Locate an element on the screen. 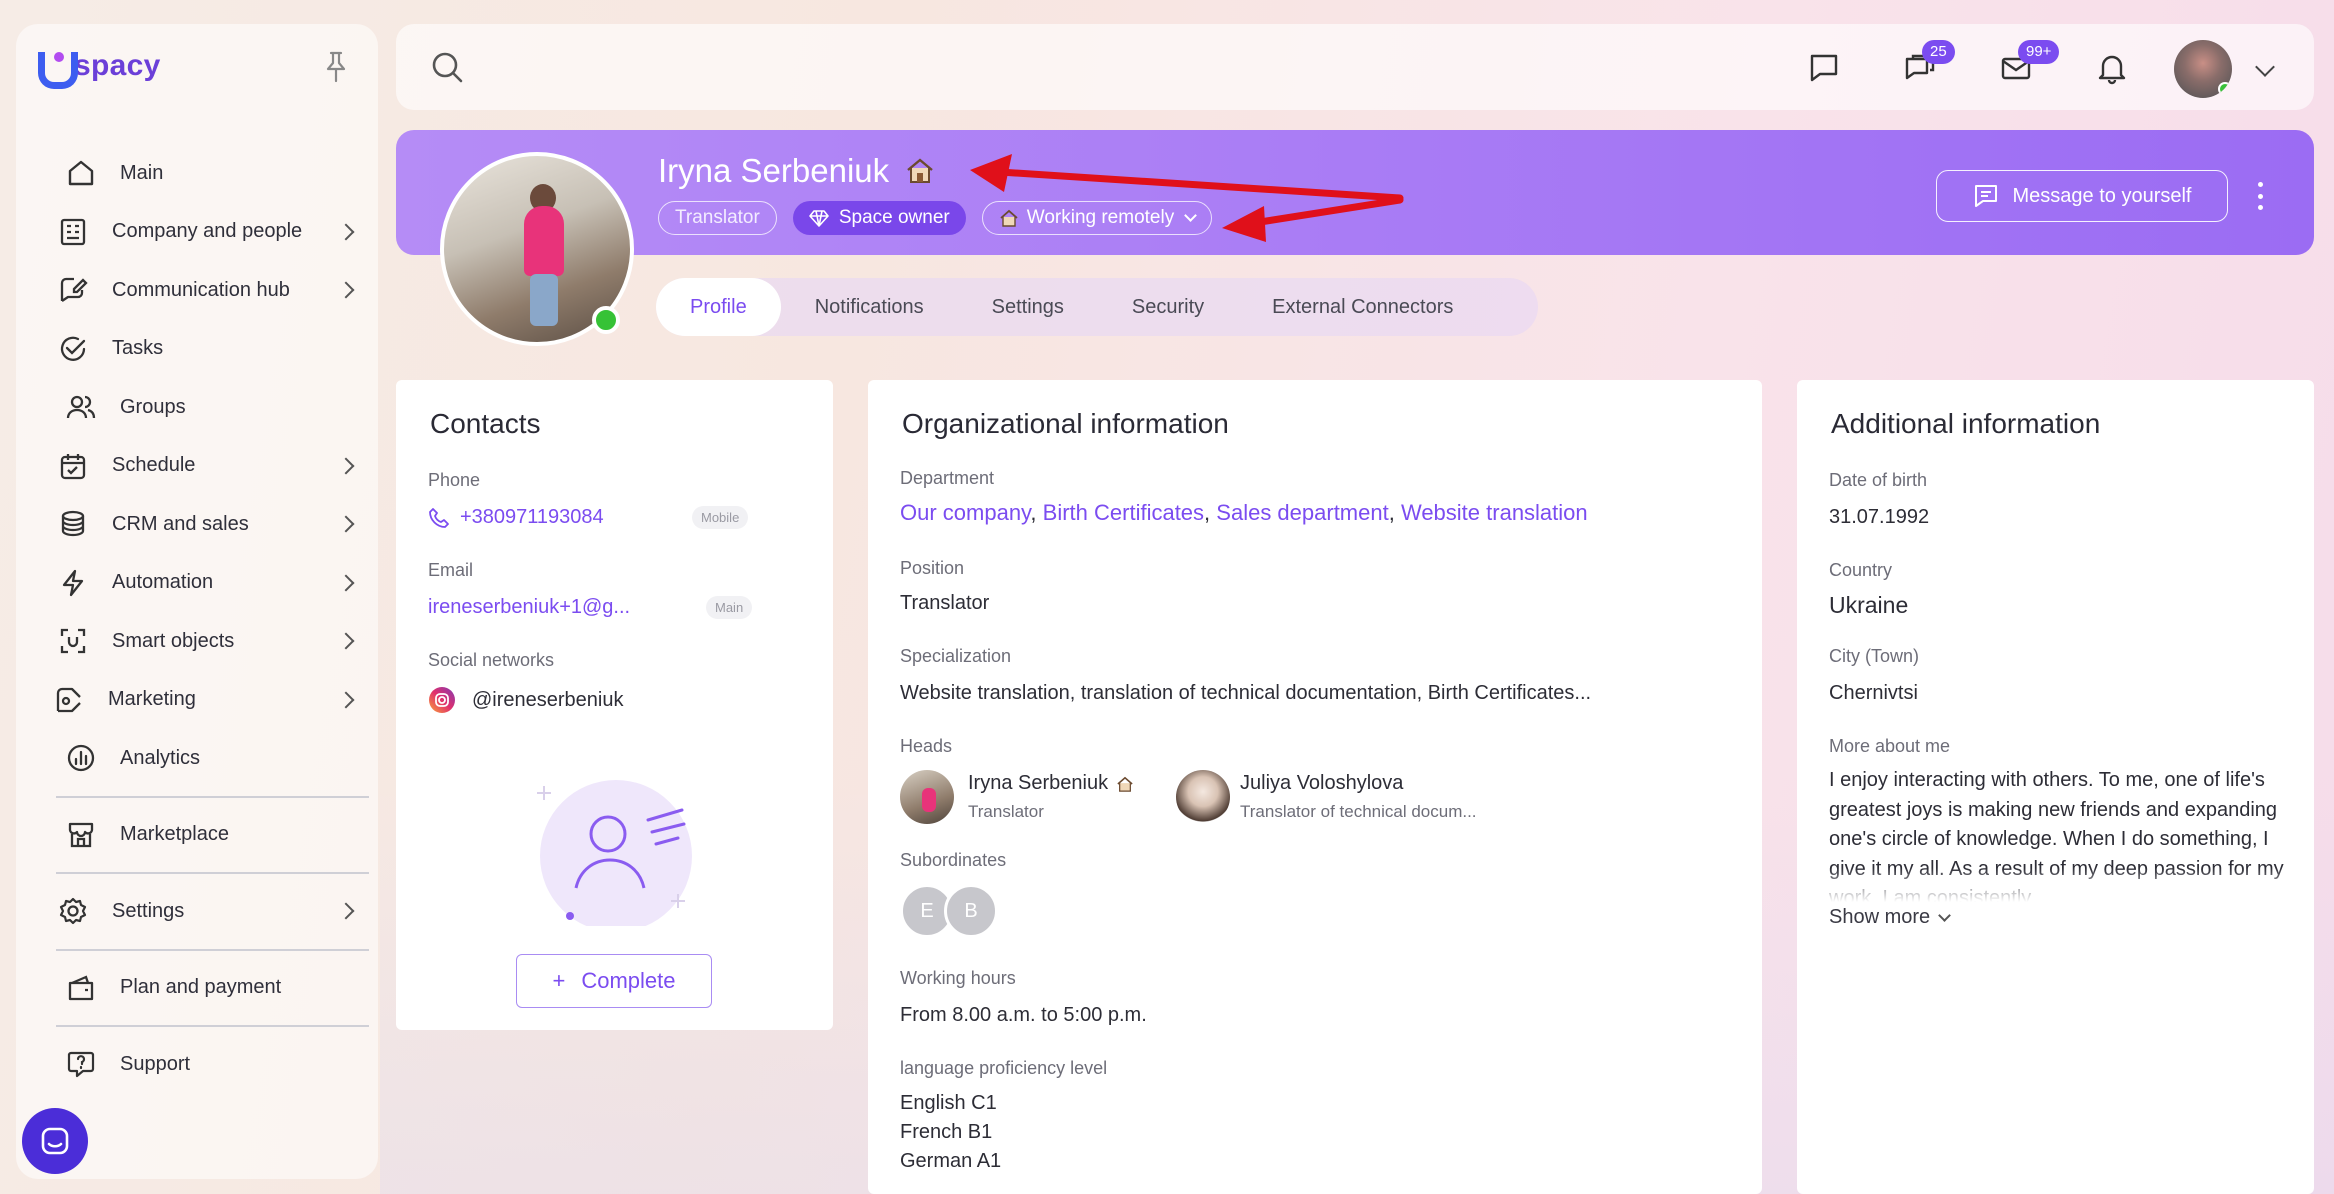 The image size is (2334, 1194). head-name: Juliya Voloshylova is located at coordinates (1321, 783).